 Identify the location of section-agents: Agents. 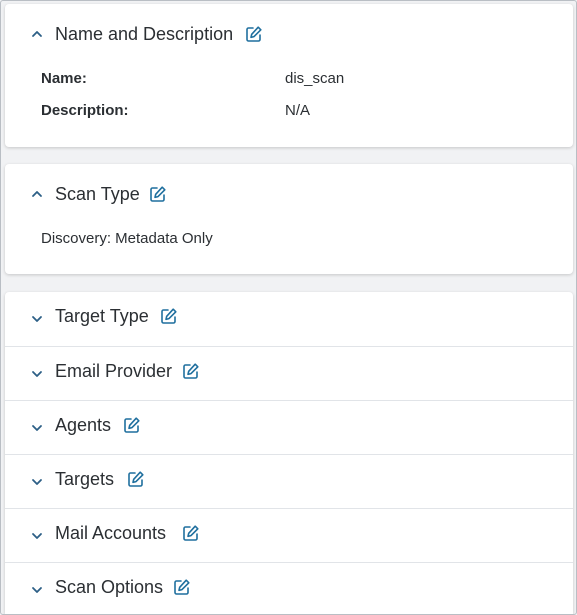
(289, 427).